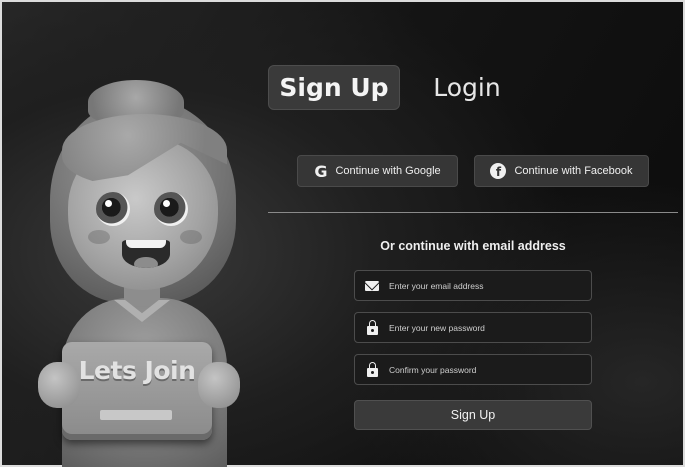  Describe the element at coordinates (136, 415) in the screenshot. I see `sign-bar` at that location.